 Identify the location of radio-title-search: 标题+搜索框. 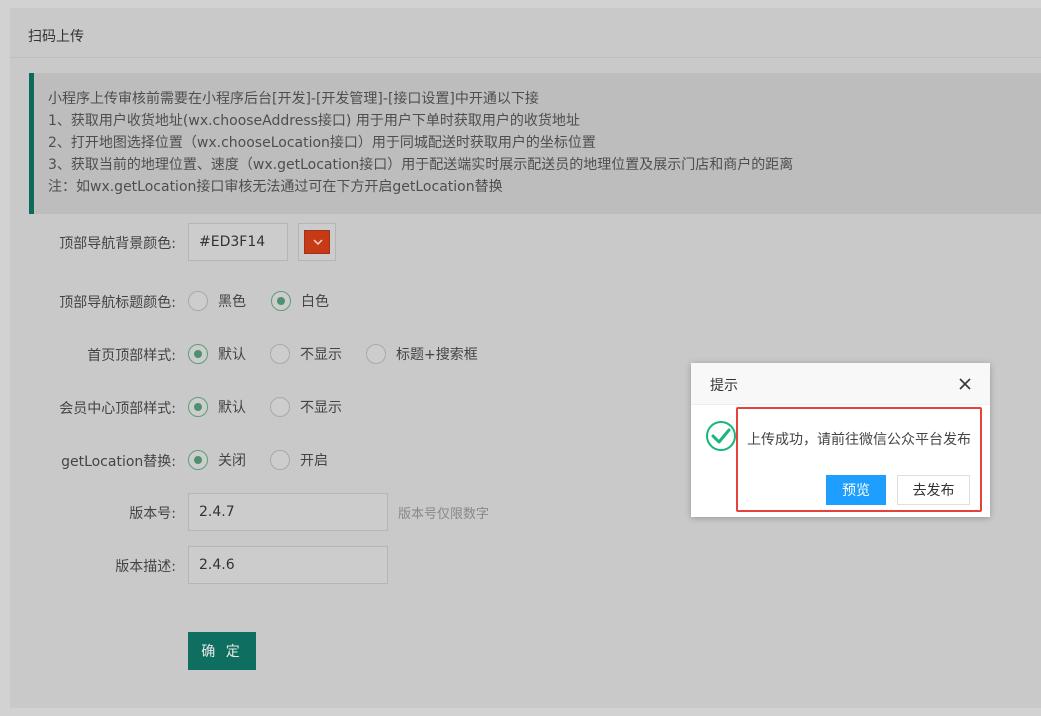
(422, 354).